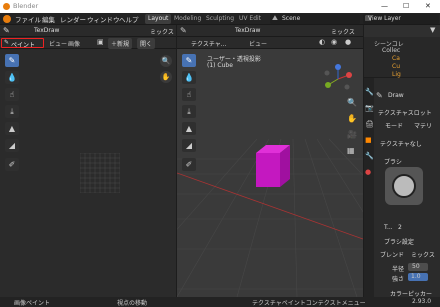 Image resolution: width=440 pixels, height=307 pixels. What do you see at coordinates (399, 241) in the screenshot?
I see `brush-settings-header: ブラシ設定` at bounding box center [399, 241].